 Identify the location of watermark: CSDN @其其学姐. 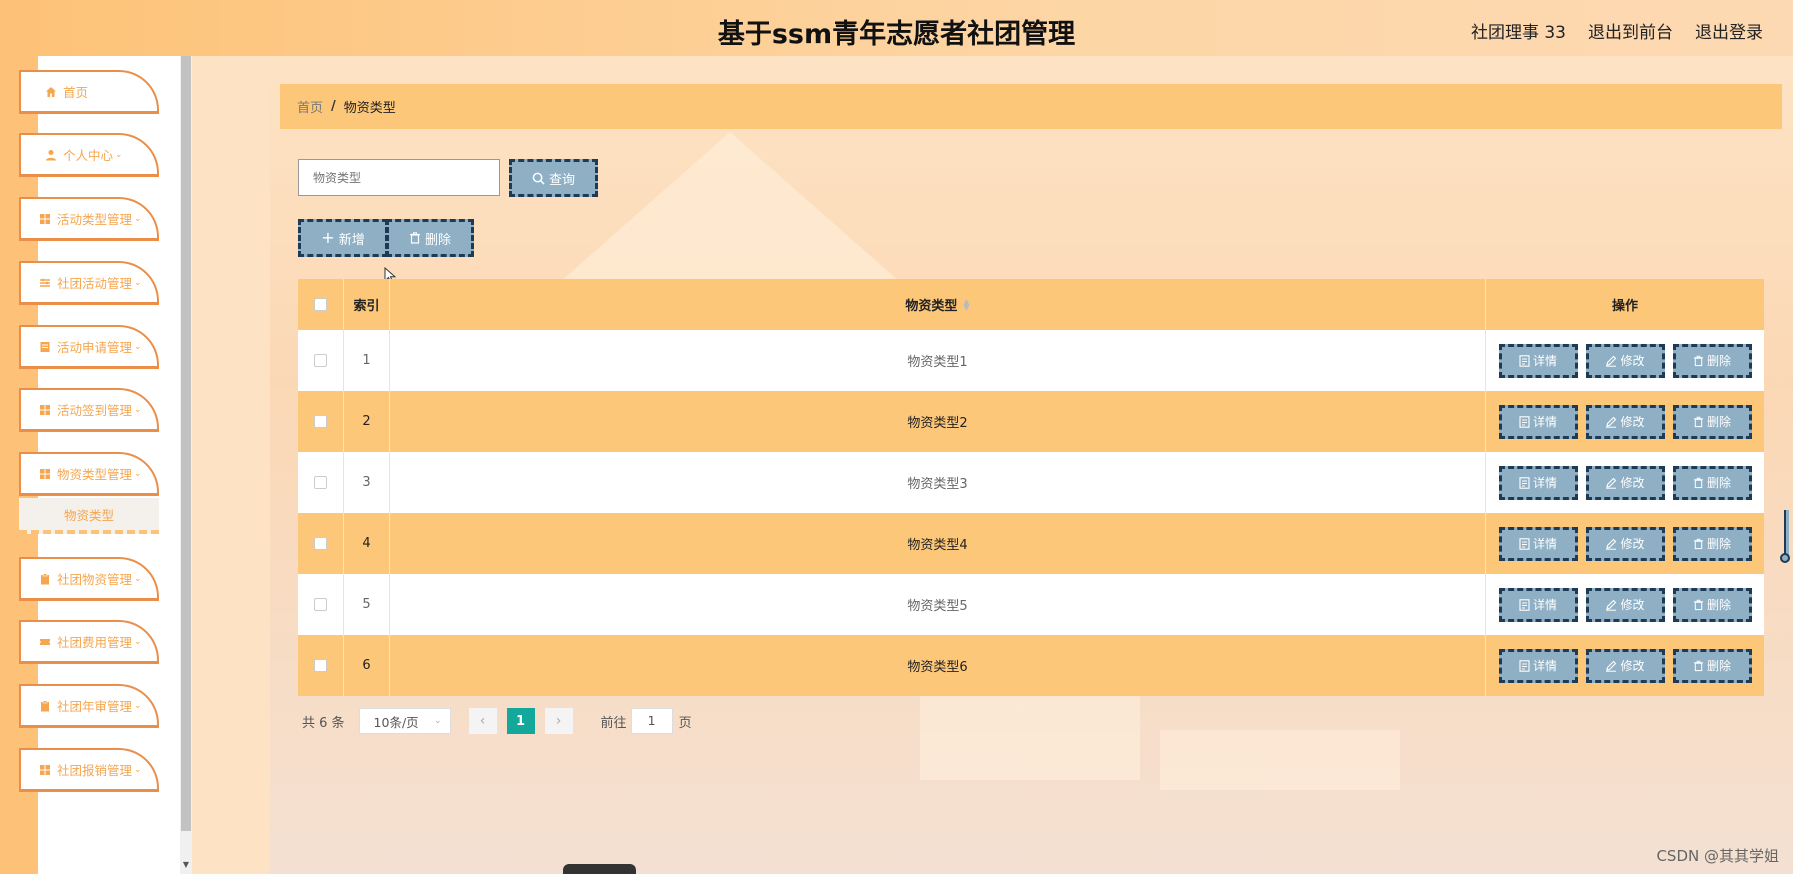
(1717, 856).